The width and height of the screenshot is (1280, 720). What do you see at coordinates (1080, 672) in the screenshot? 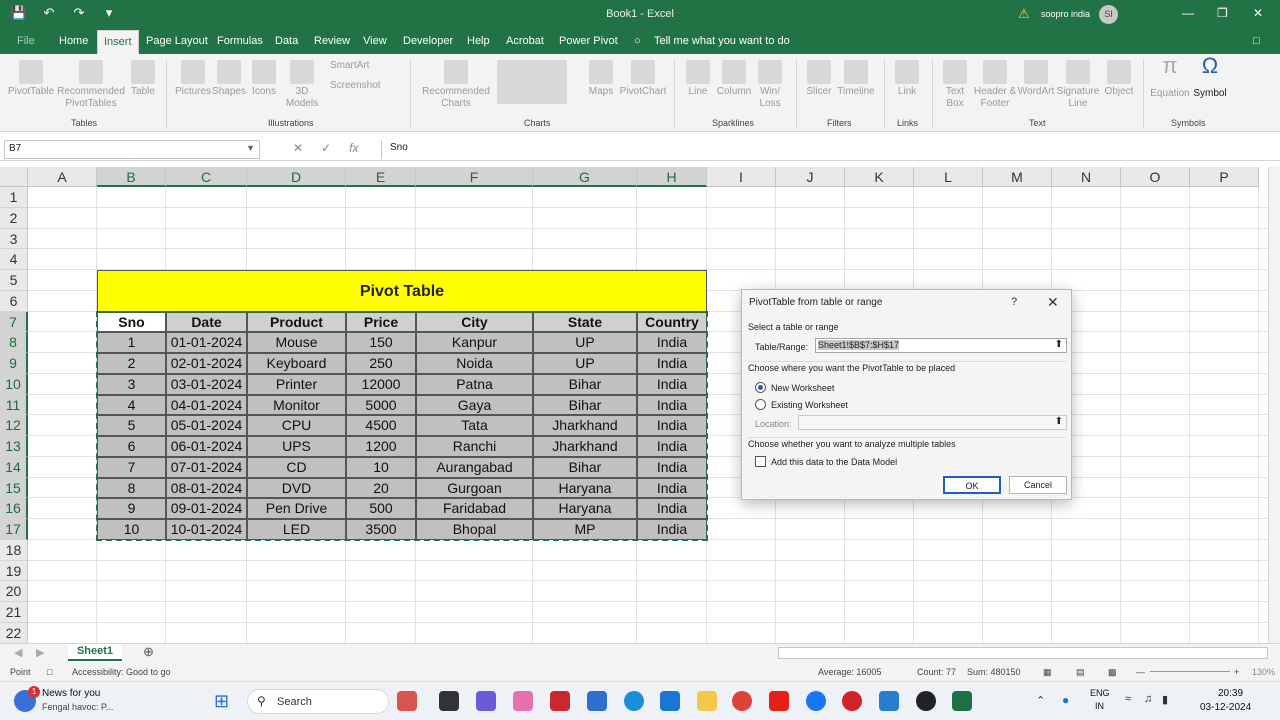
I see `page-layout-view-icon: ▤` at bounding box center [1080, 672].